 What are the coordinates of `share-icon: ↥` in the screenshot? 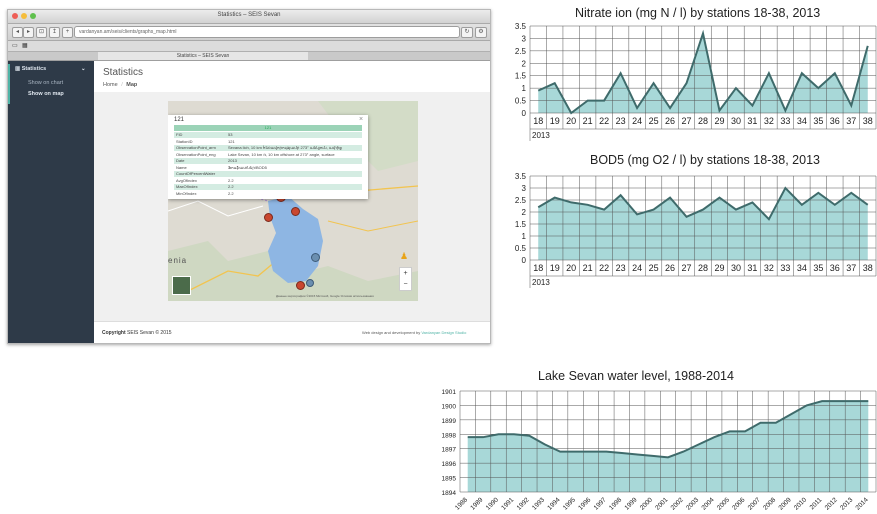 It's located at (54, 32).